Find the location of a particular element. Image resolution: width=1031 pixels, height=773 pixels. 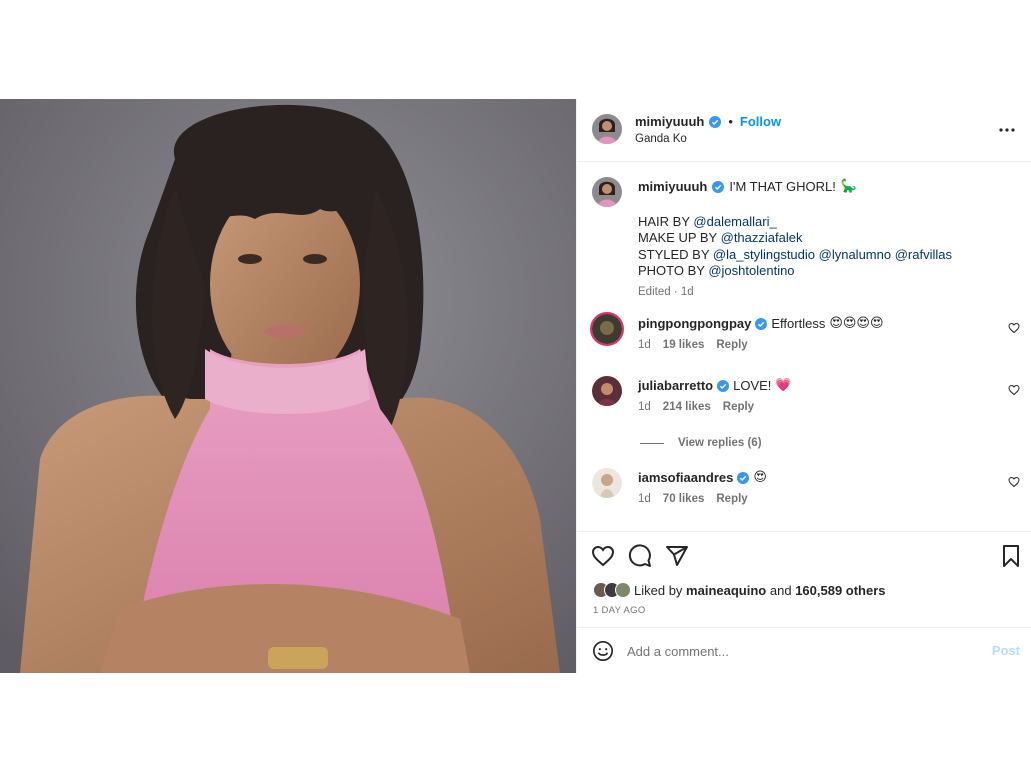

liked-by-row: Liked by maineaquino and 160,589 others is located at coordinates (739, 590).